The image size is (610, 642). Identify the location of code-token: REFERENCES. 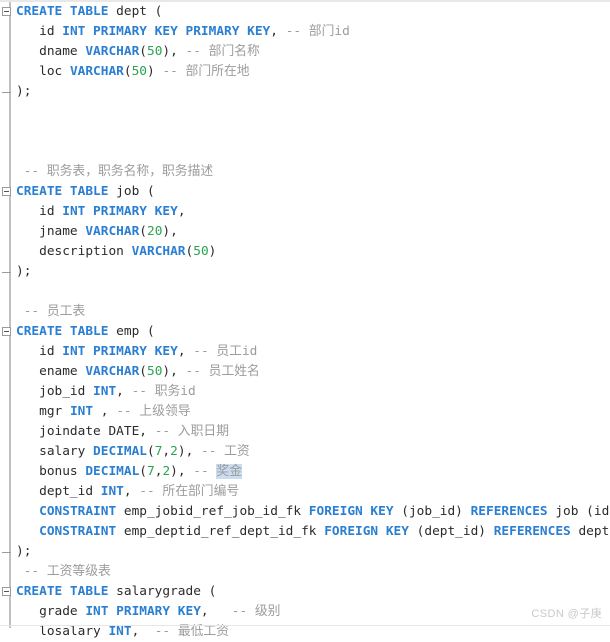
(532, 531).